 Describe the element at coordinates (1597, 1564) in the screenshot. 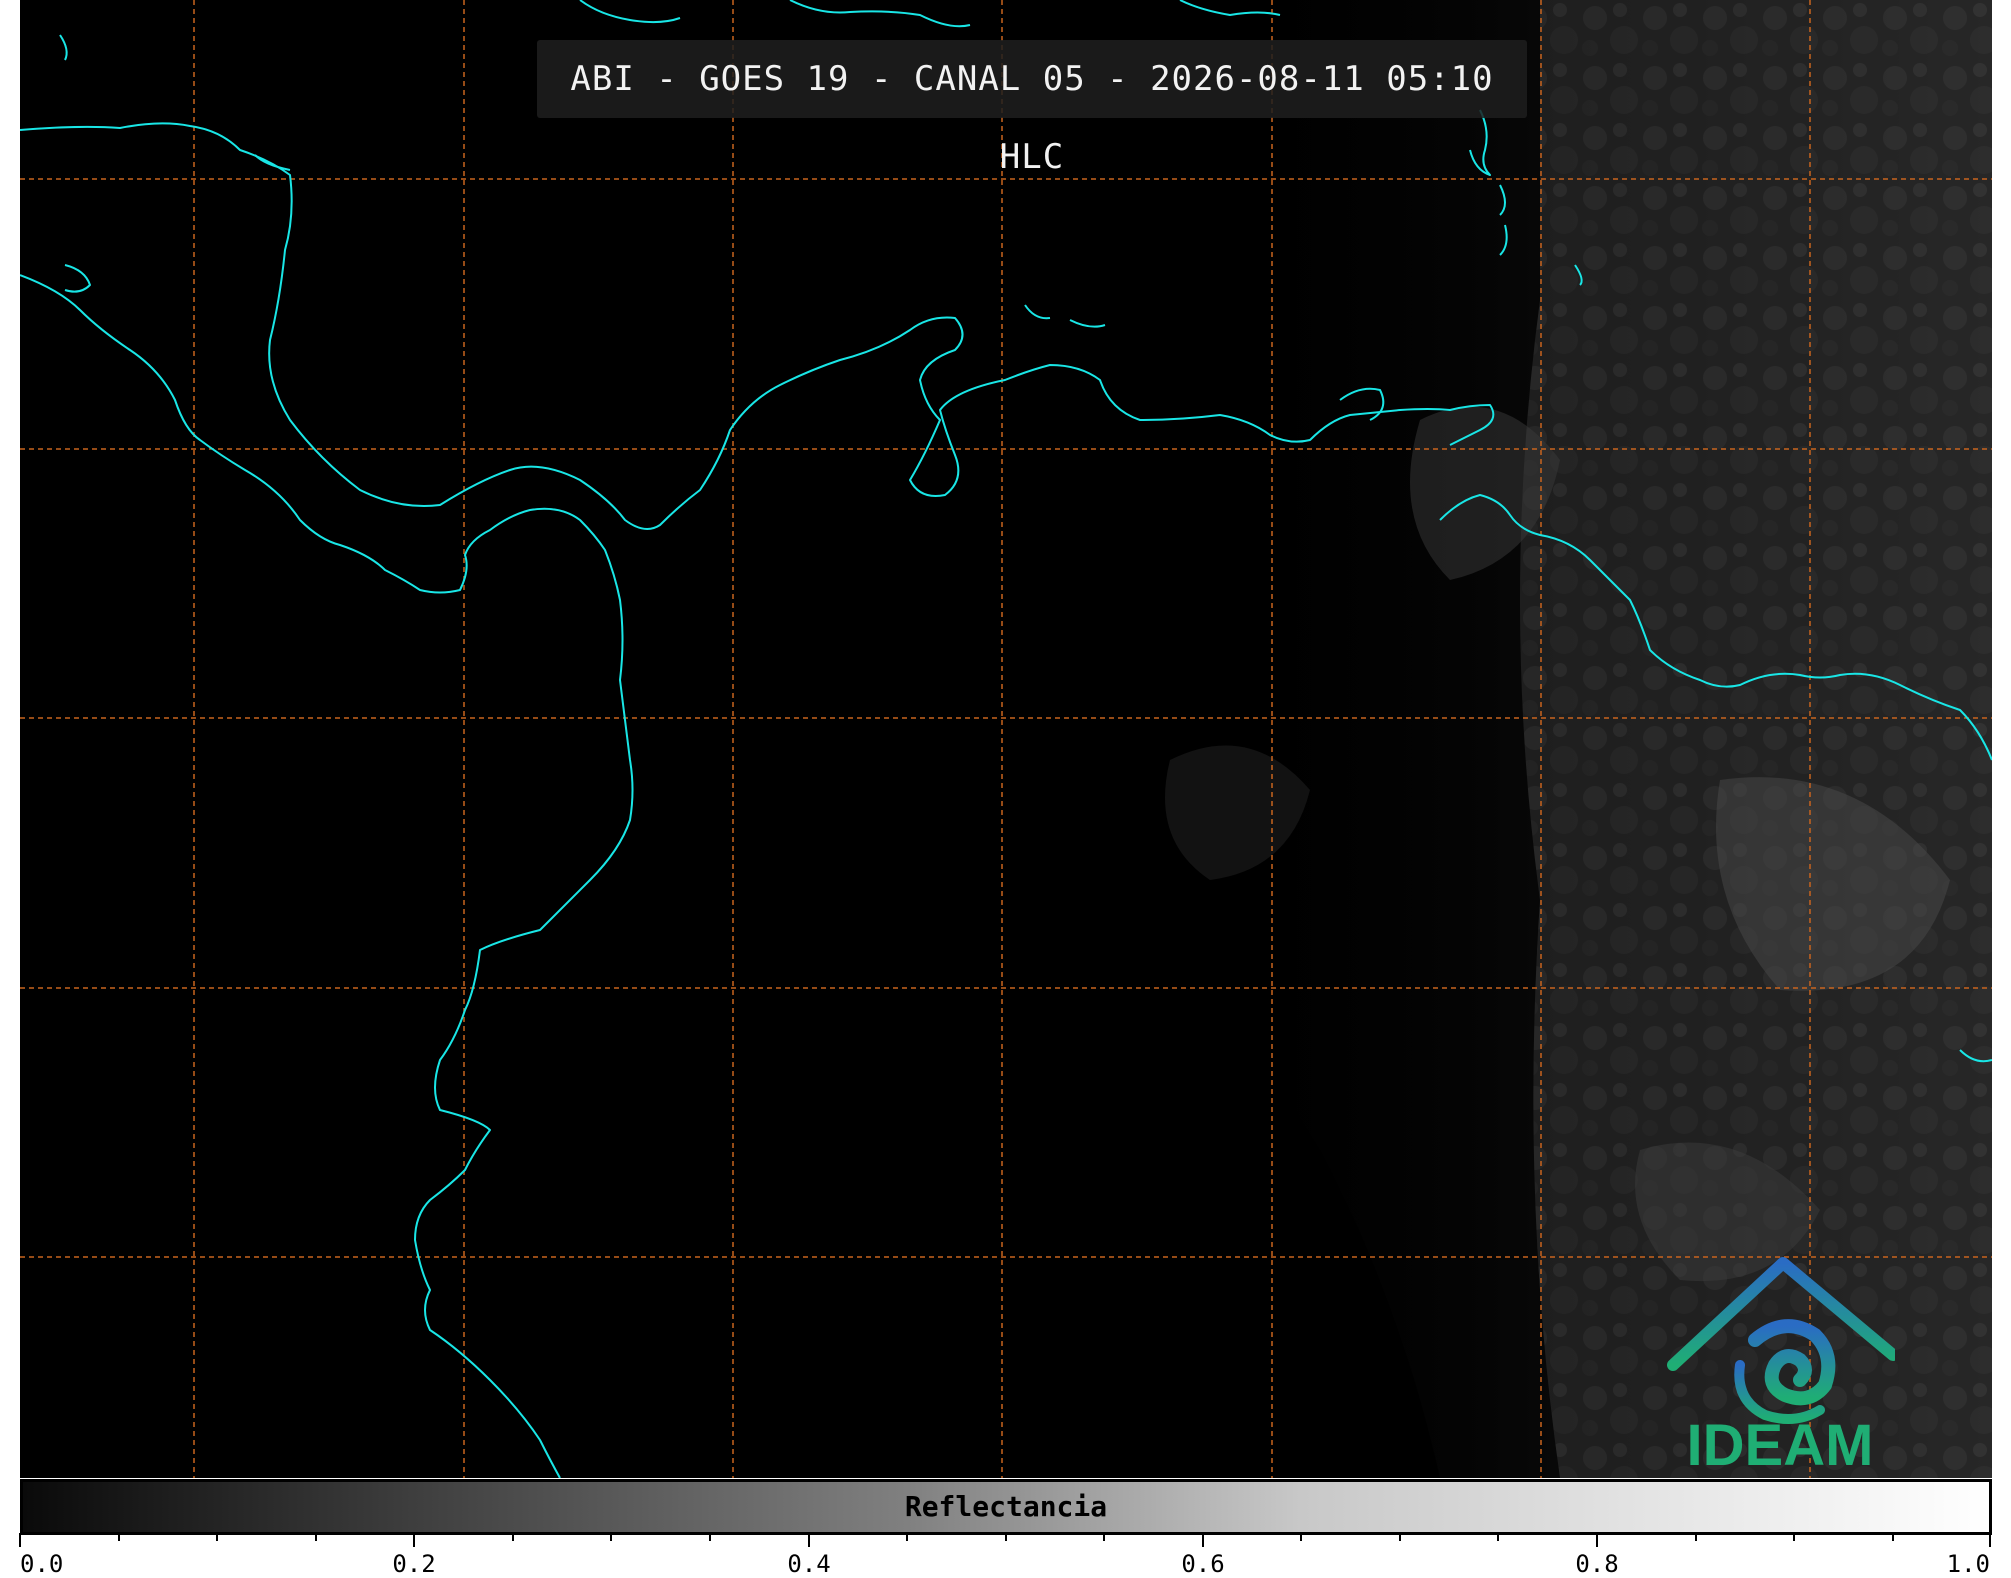

I see `tick-label-4: 0.8` at that location.